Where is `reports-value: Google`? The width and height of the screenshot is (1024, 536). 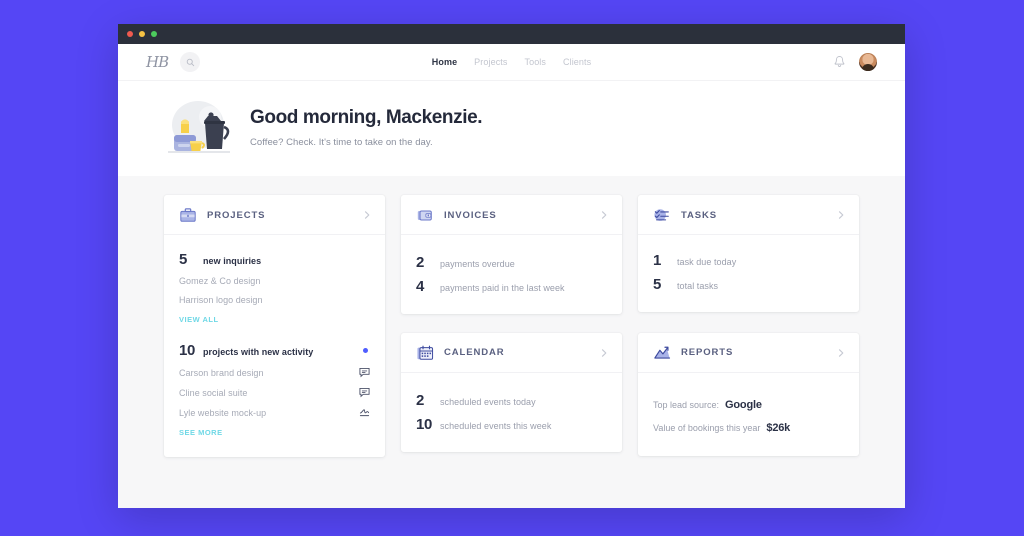
reports-value: Google is located at coordinates (743, 404).